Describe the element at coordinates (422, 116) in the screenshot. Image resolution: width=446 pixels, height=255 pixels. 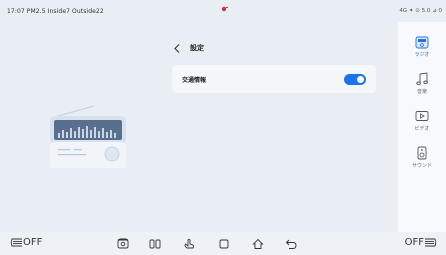
I see `video-icon` at that location.